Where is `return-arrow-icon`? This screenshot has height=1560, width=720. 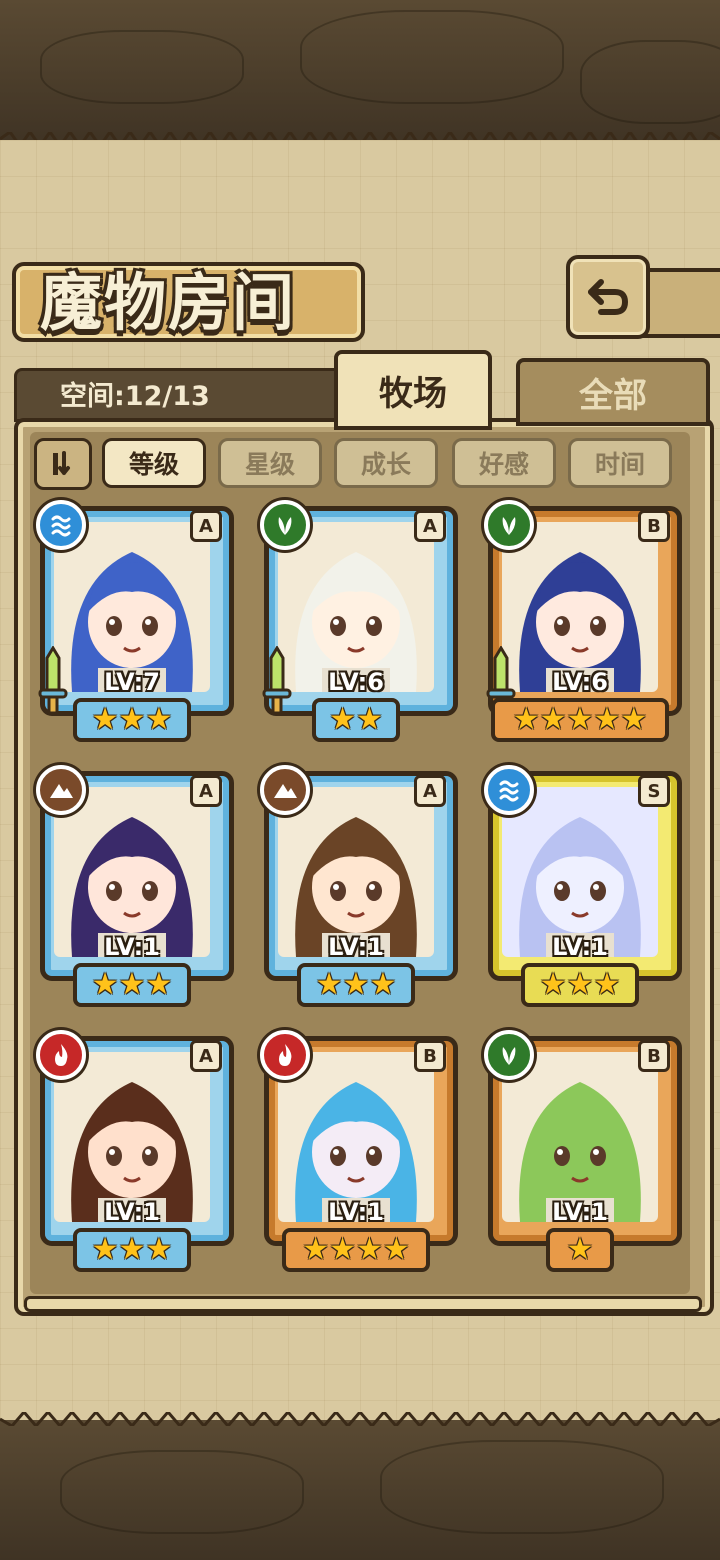
return-arrow-icon is located at coordinates (608, 297).